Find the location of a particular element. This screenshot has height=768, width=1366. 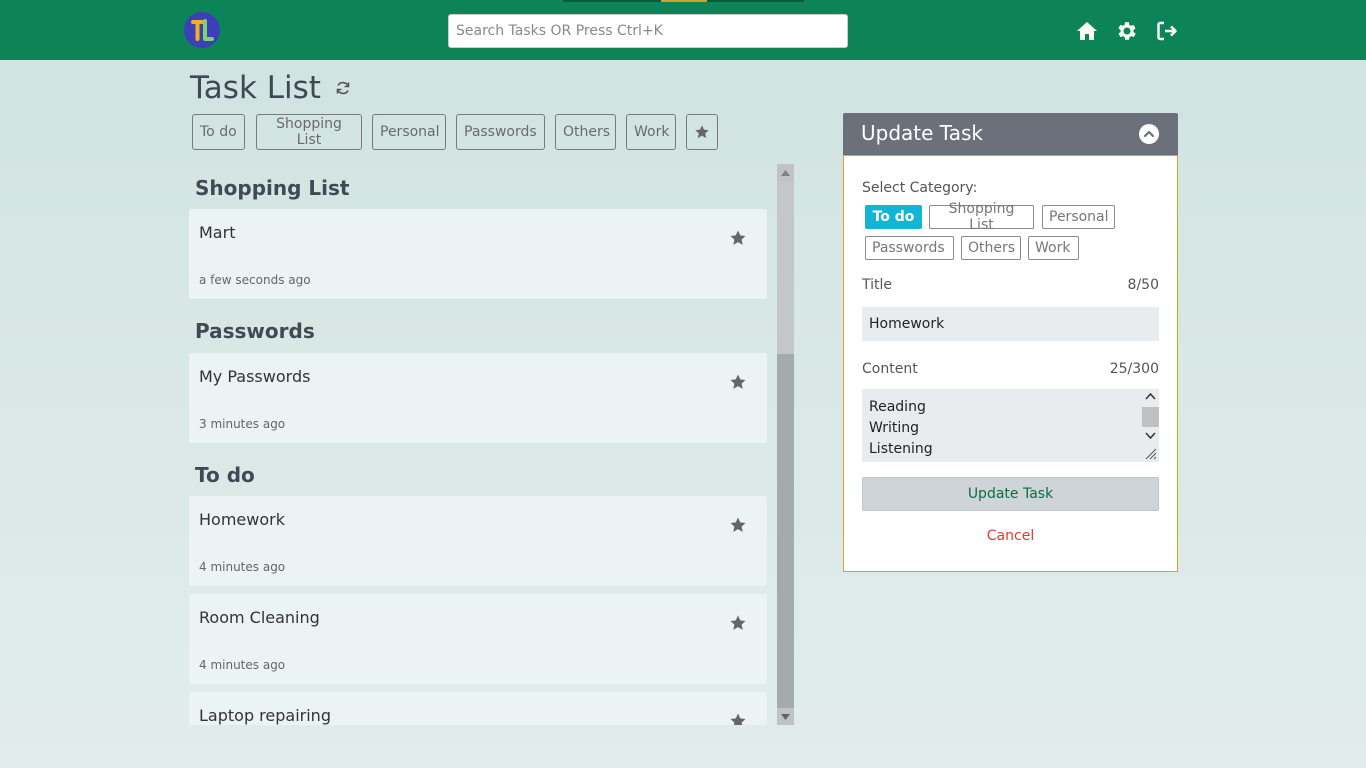

category-others: Others is located at coordinates (991, 248).